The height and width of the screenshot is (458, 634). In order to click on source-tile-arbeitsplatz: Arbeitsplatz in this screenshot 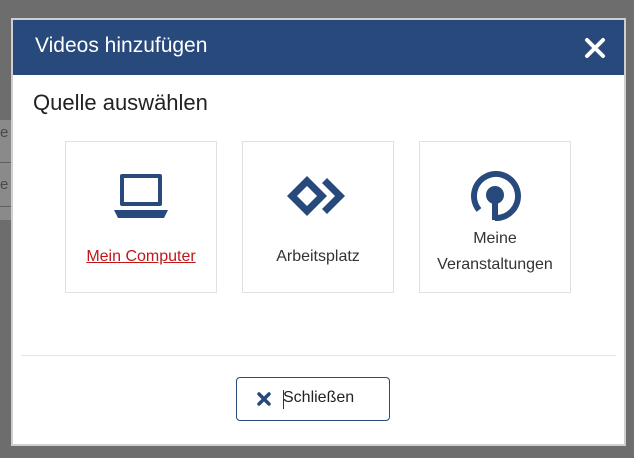, I will do `click(318, 217)`.